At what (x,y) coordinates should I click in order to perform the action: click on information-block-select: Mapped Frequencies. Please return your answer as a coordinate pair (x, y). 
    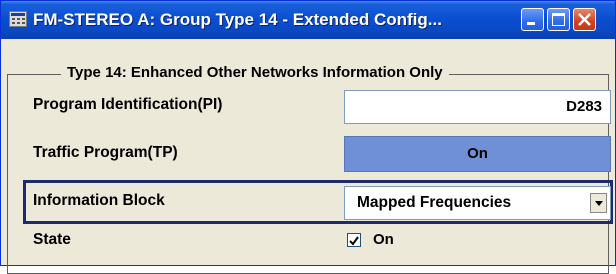
    Looking at the image, I should click on (477, 203).